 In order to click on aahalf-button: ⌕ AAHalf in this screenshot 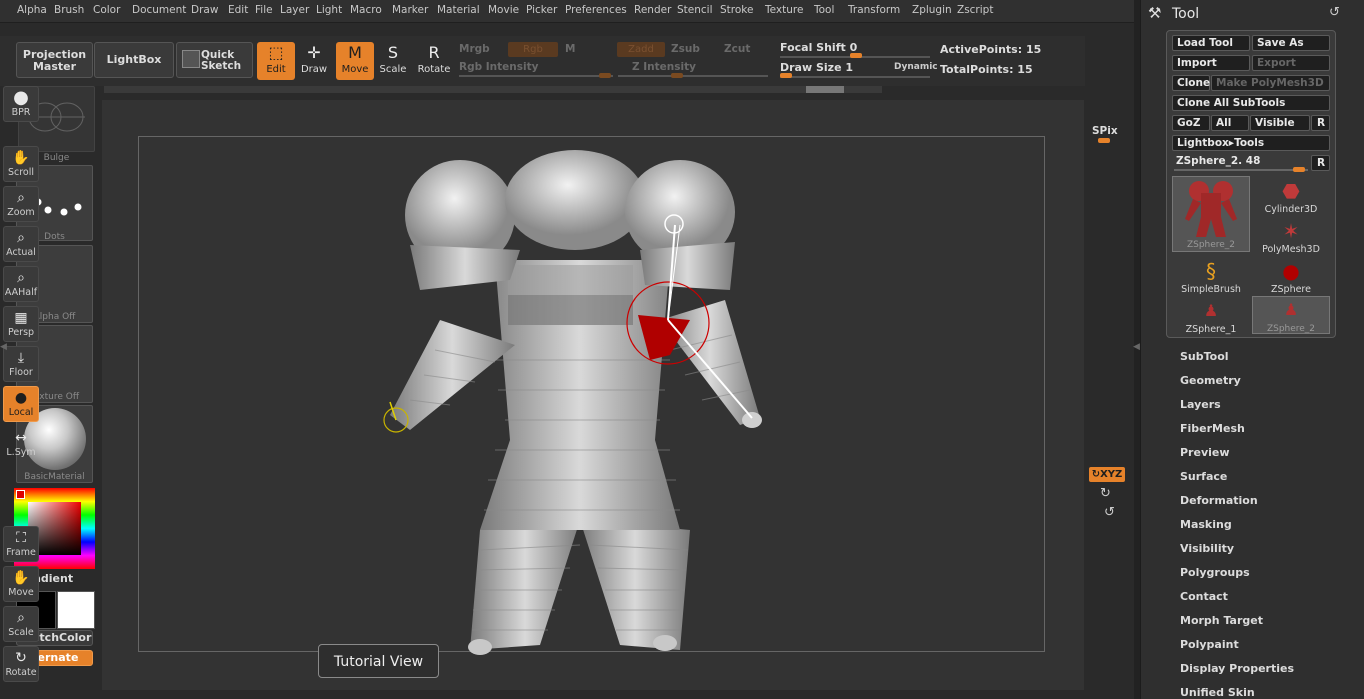, I will do `click(21, 284)`.